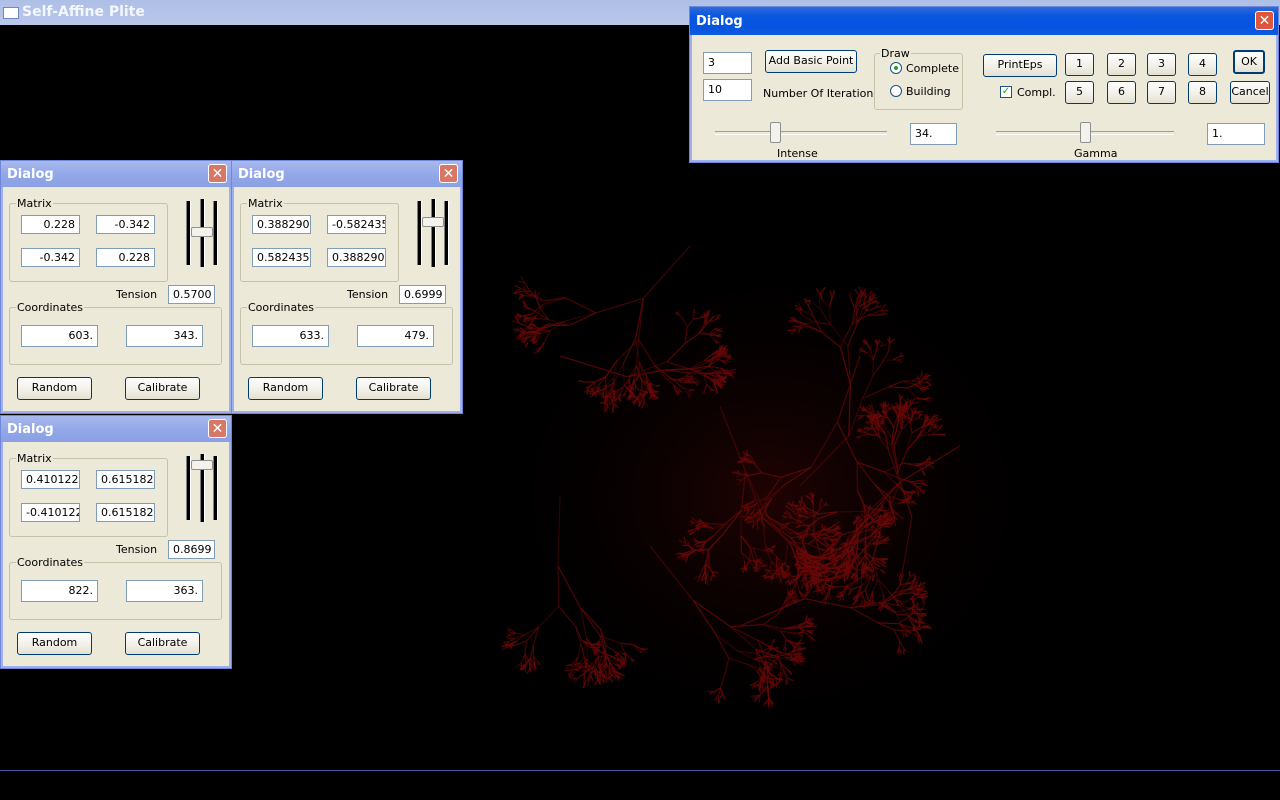 The image size is (1280, 800). What do you see at coordinates (727, 63) in the screenshot?
I see `basic-point-count-input: 3` at bounding box center [727, 63].